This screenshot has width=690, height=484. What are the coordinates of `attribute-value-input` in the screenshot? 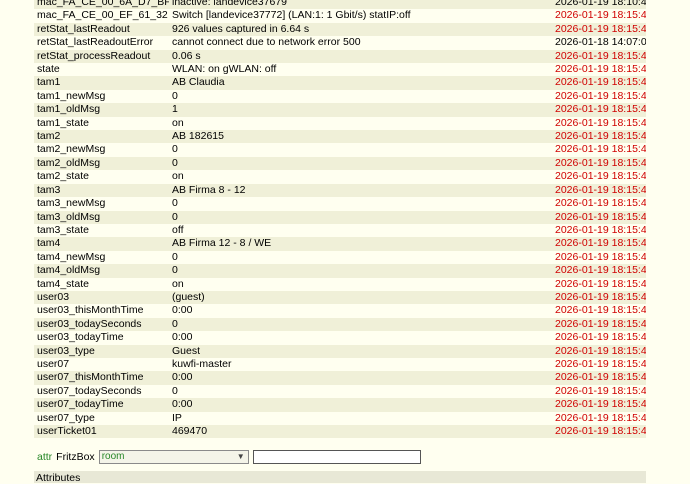 It's located at (336, 457).